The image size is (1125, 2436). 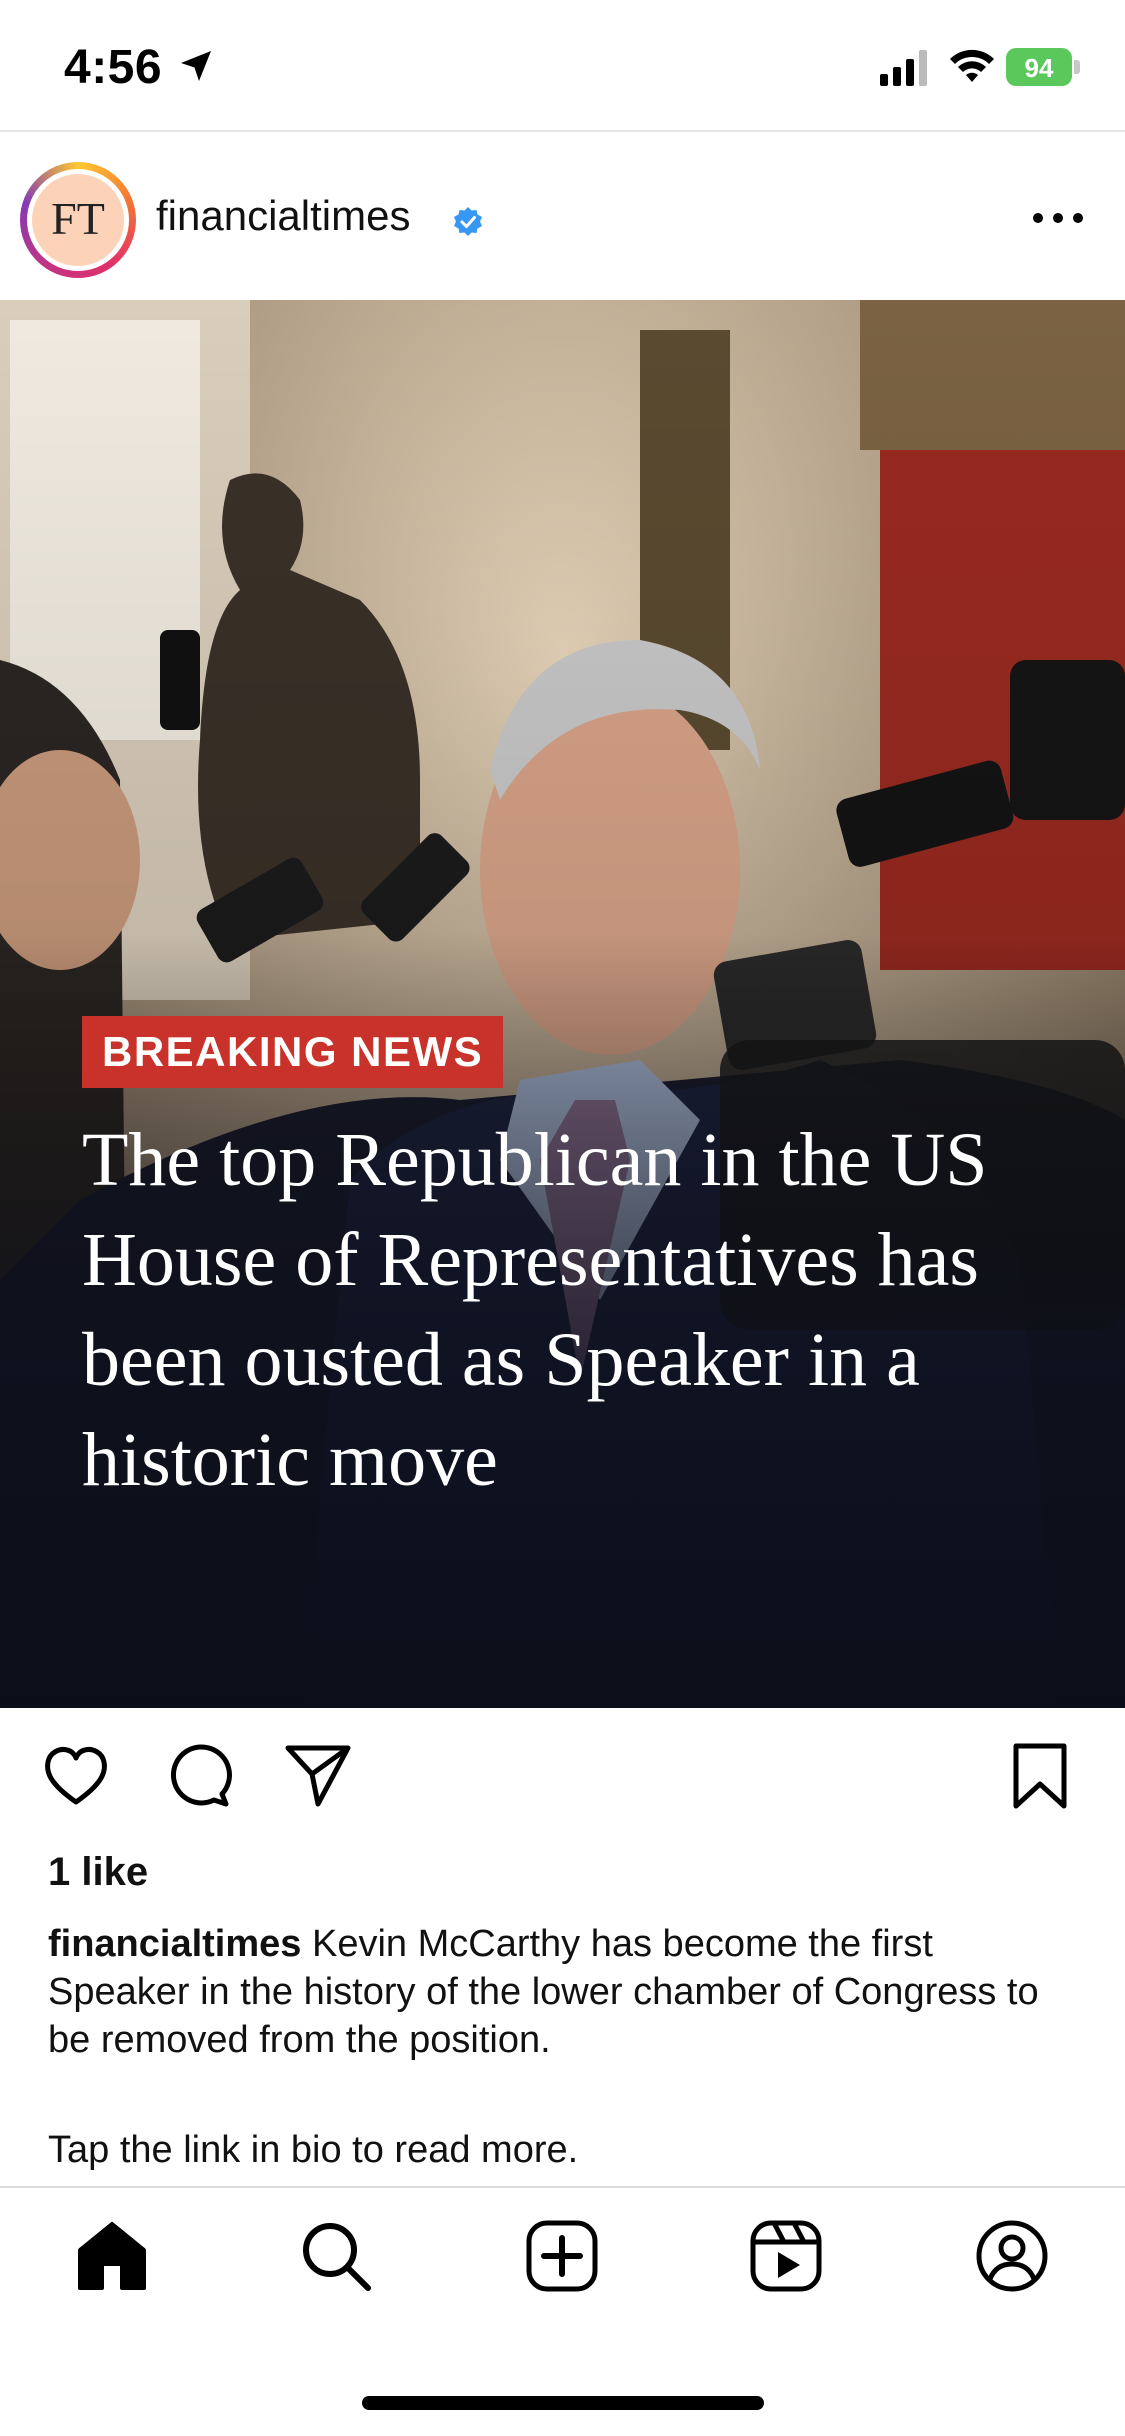 What do you see at coordinates (318, 1776) in the screenshot?
I see `share-icon` at bounding box center [318, 1776].